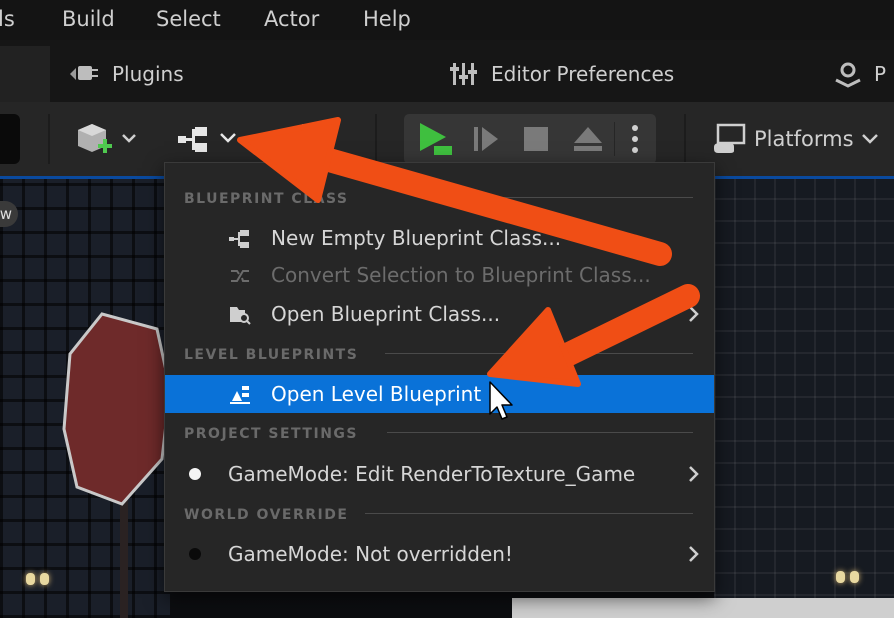 This screenshot has width=894, height=618. Describe the element at coordinates (463, 74) in the screenshot. I see `sliders-icon` at that location.